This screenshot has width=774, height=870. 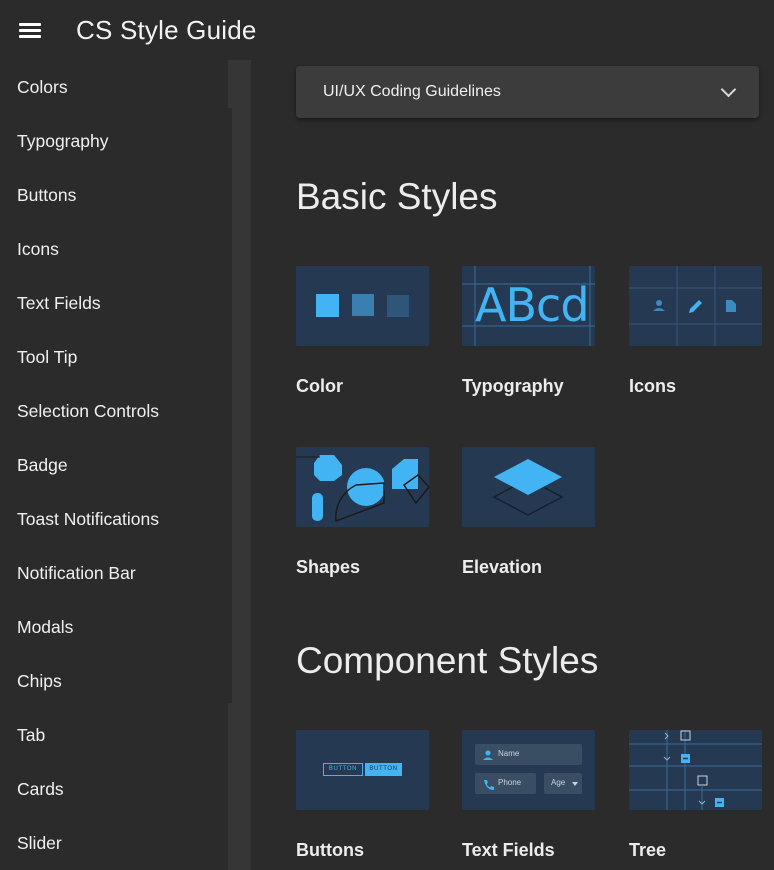 I want to click on sidebar-item-notification-bar: Notification Bar, so click(x=114, y=573).